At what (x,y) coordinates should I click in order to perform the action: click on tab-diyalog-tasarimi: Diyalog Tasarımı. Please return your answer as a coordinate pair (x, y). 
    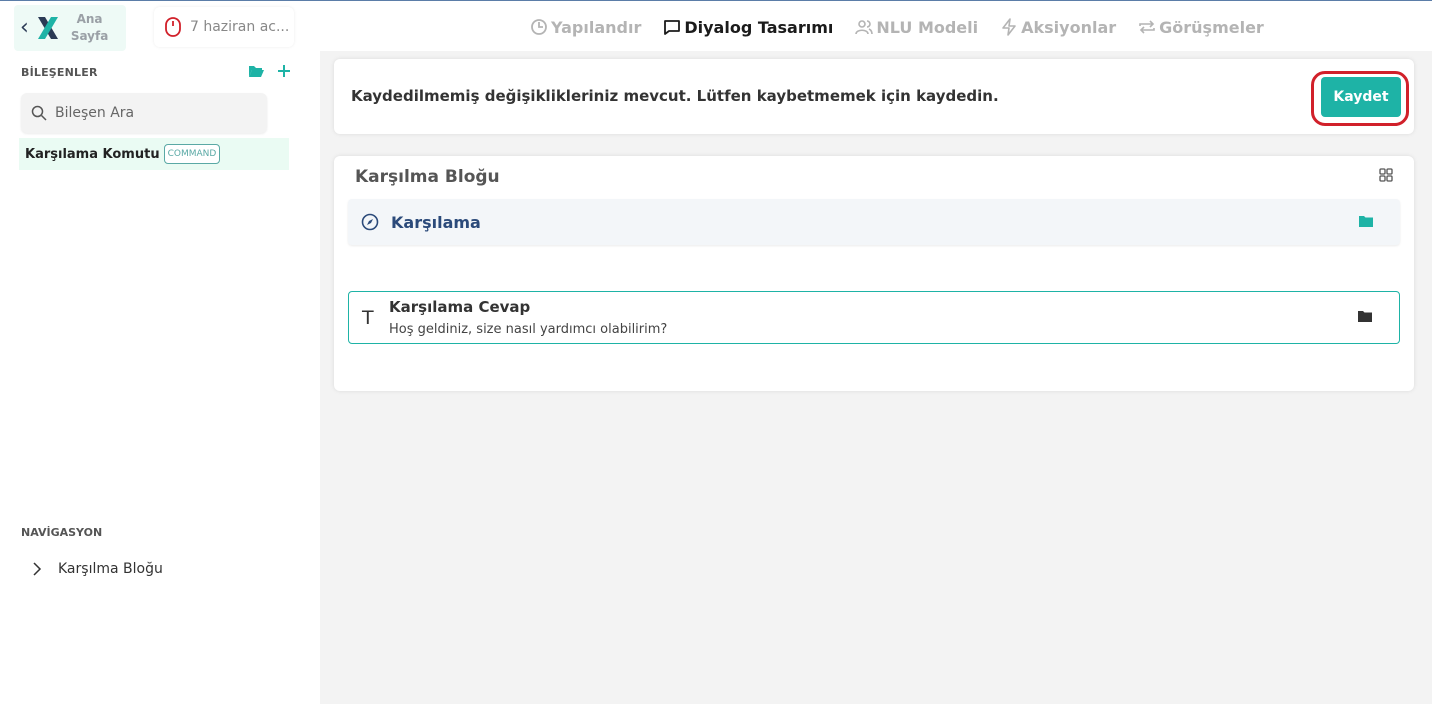
    Looking at the image, I should click on (748, 27).